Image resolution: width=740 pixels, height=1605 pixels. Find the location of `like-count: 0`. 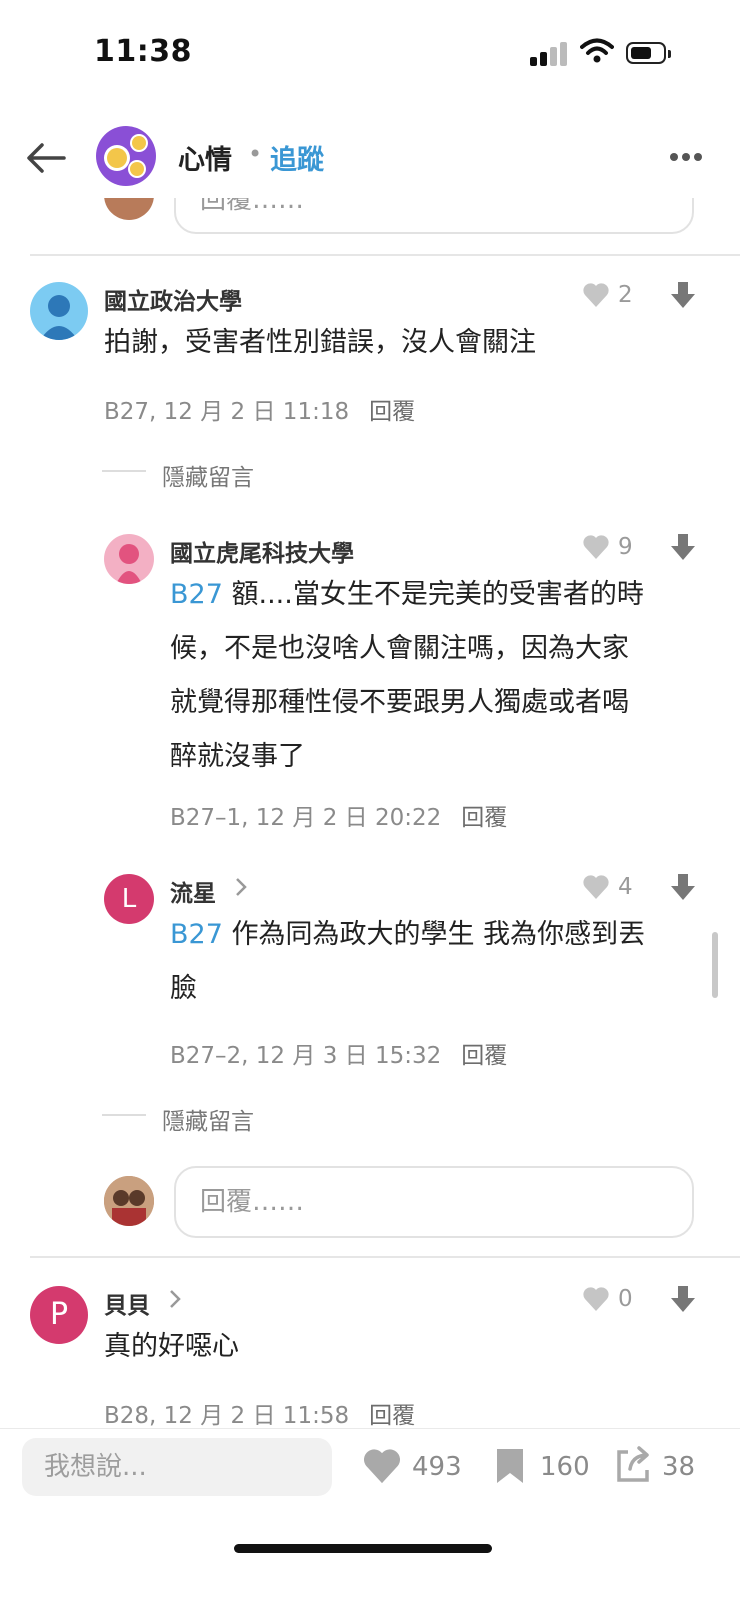

like-count: 0 is located at coordinates (625, 1299).